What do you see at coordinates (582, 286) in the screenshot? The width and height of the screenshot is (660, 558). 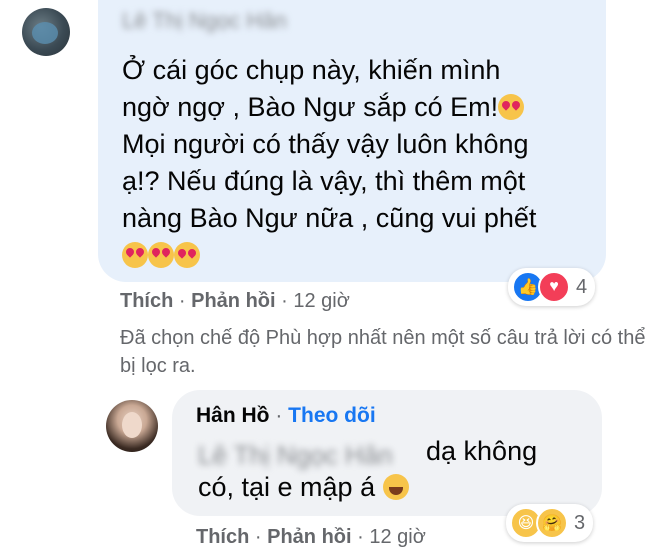 I see `reaction-count: 4` at bounding box center [582, 286].